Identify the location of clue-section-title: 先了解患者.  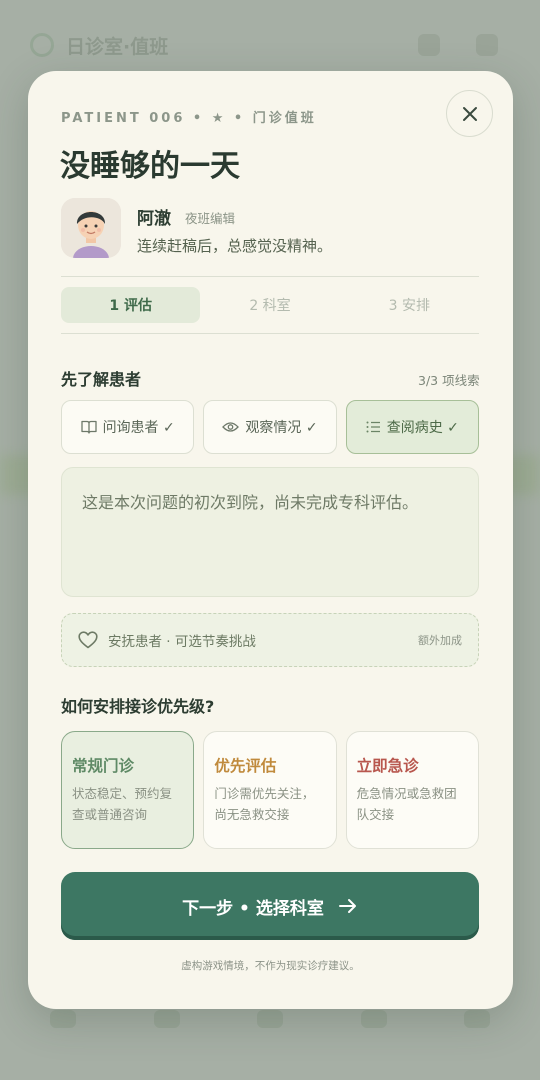
(101, 379).